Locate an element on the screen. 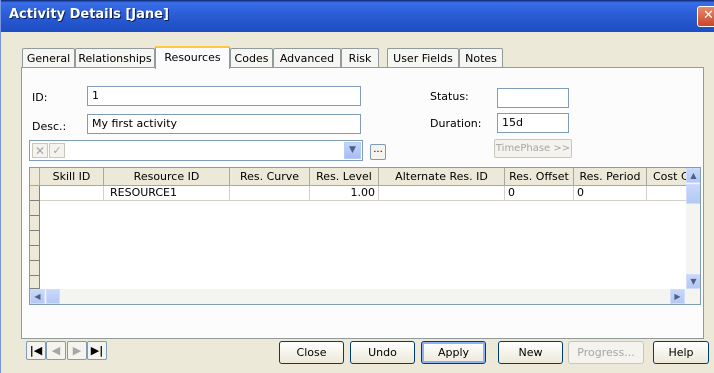 The height and width of the screenshot is (373, 714). tab-codes: Codes is located at coordinates (251, 58).